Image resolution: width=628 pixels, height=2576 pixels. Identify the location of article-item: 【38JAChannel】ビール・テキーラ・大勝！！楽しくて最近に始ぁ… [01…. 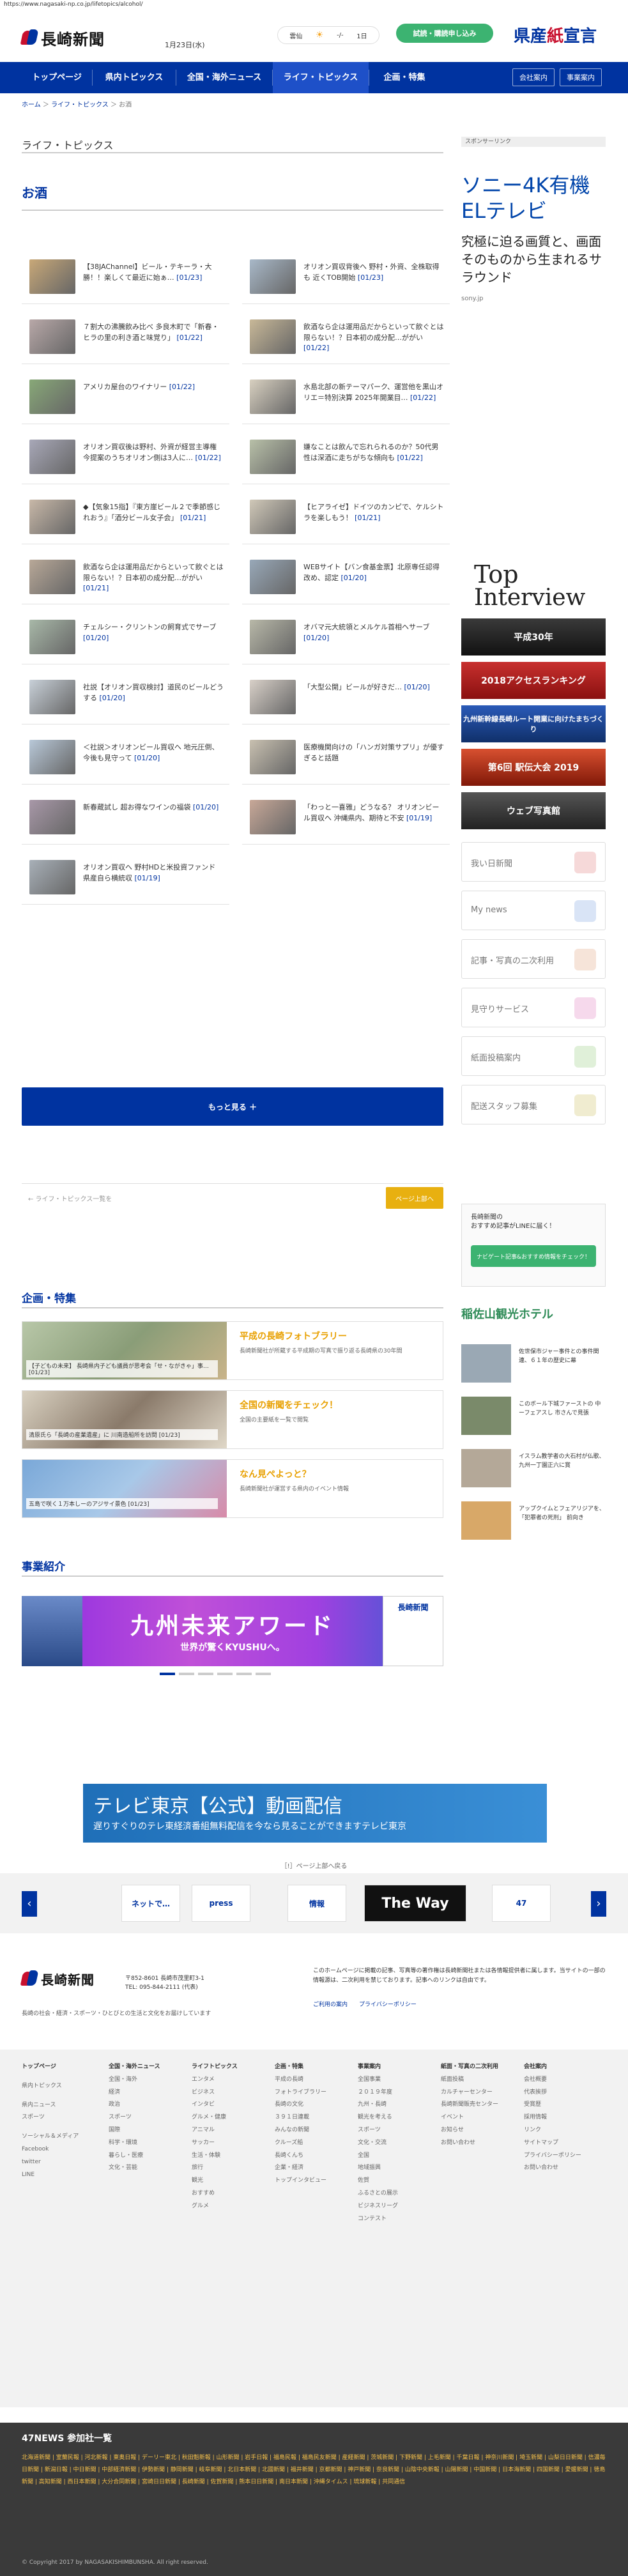
(125, 278).